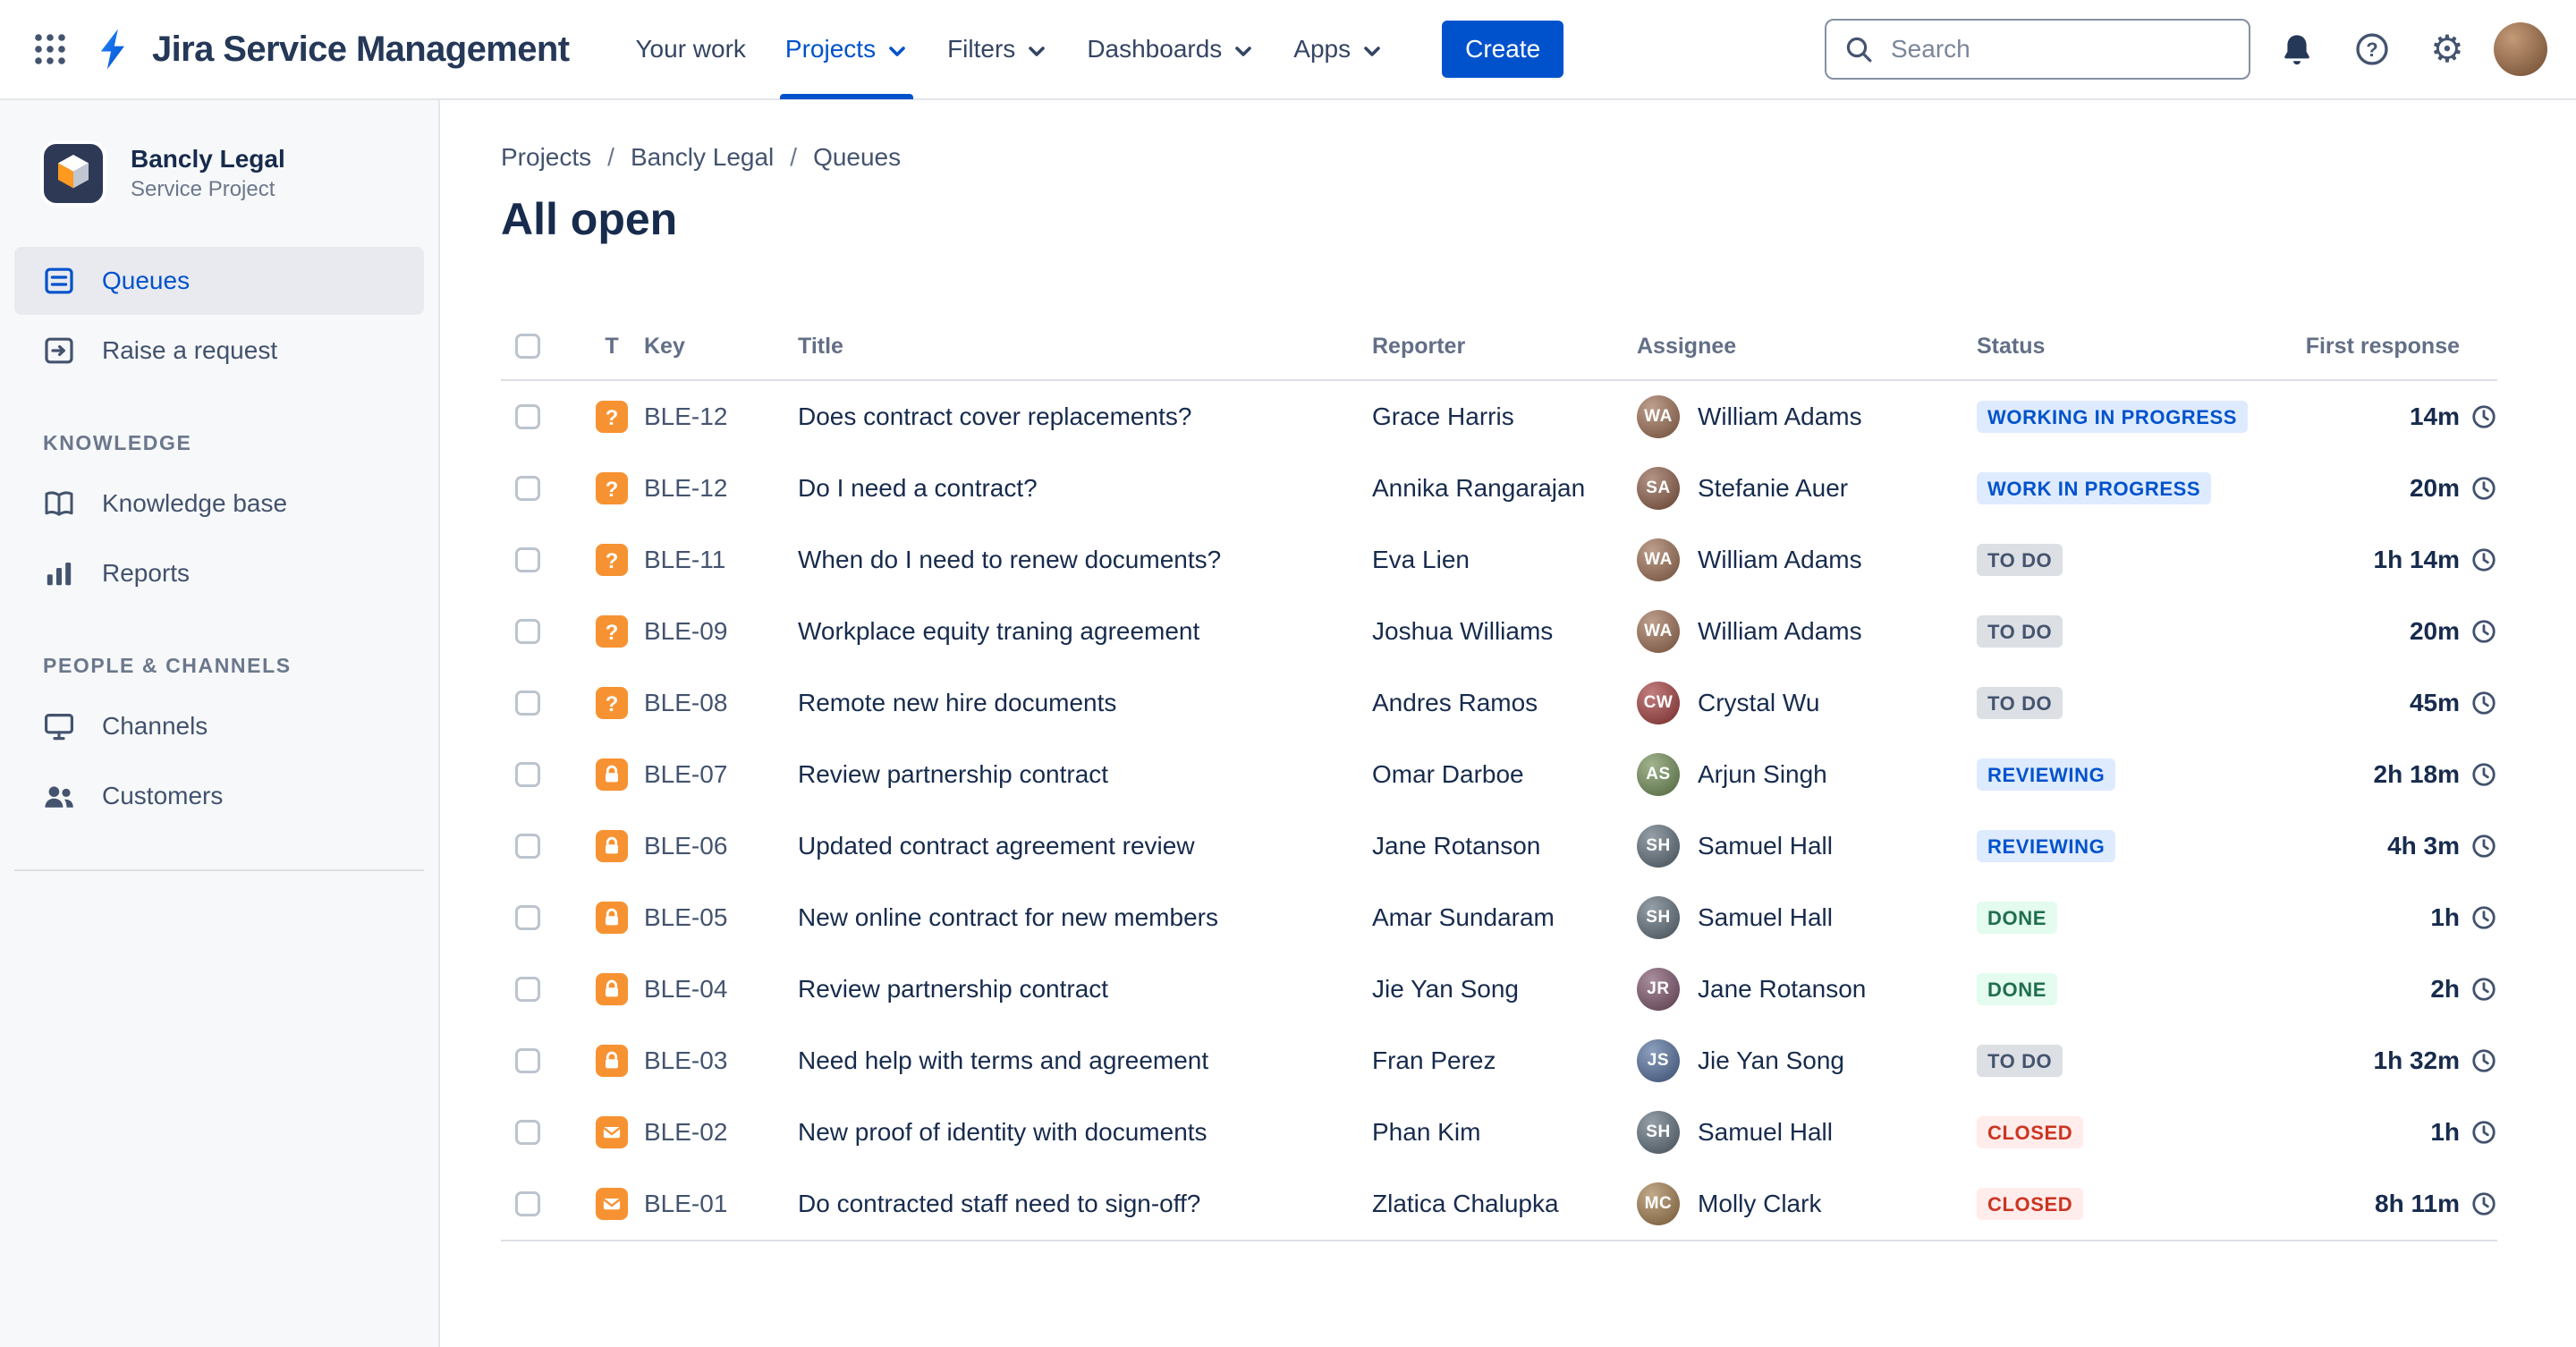 This screenshot has height=1347, width=2576. I want to click on lock-glyph, so click(612, 774).